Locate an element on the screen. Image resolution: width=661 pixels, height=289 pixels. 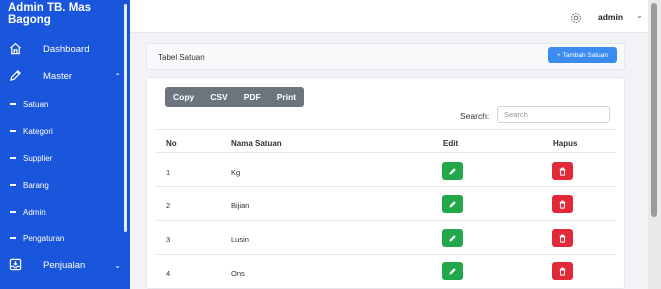
column-header-nama-satuan: Nama Satuan is located at coordinates (256, 143).